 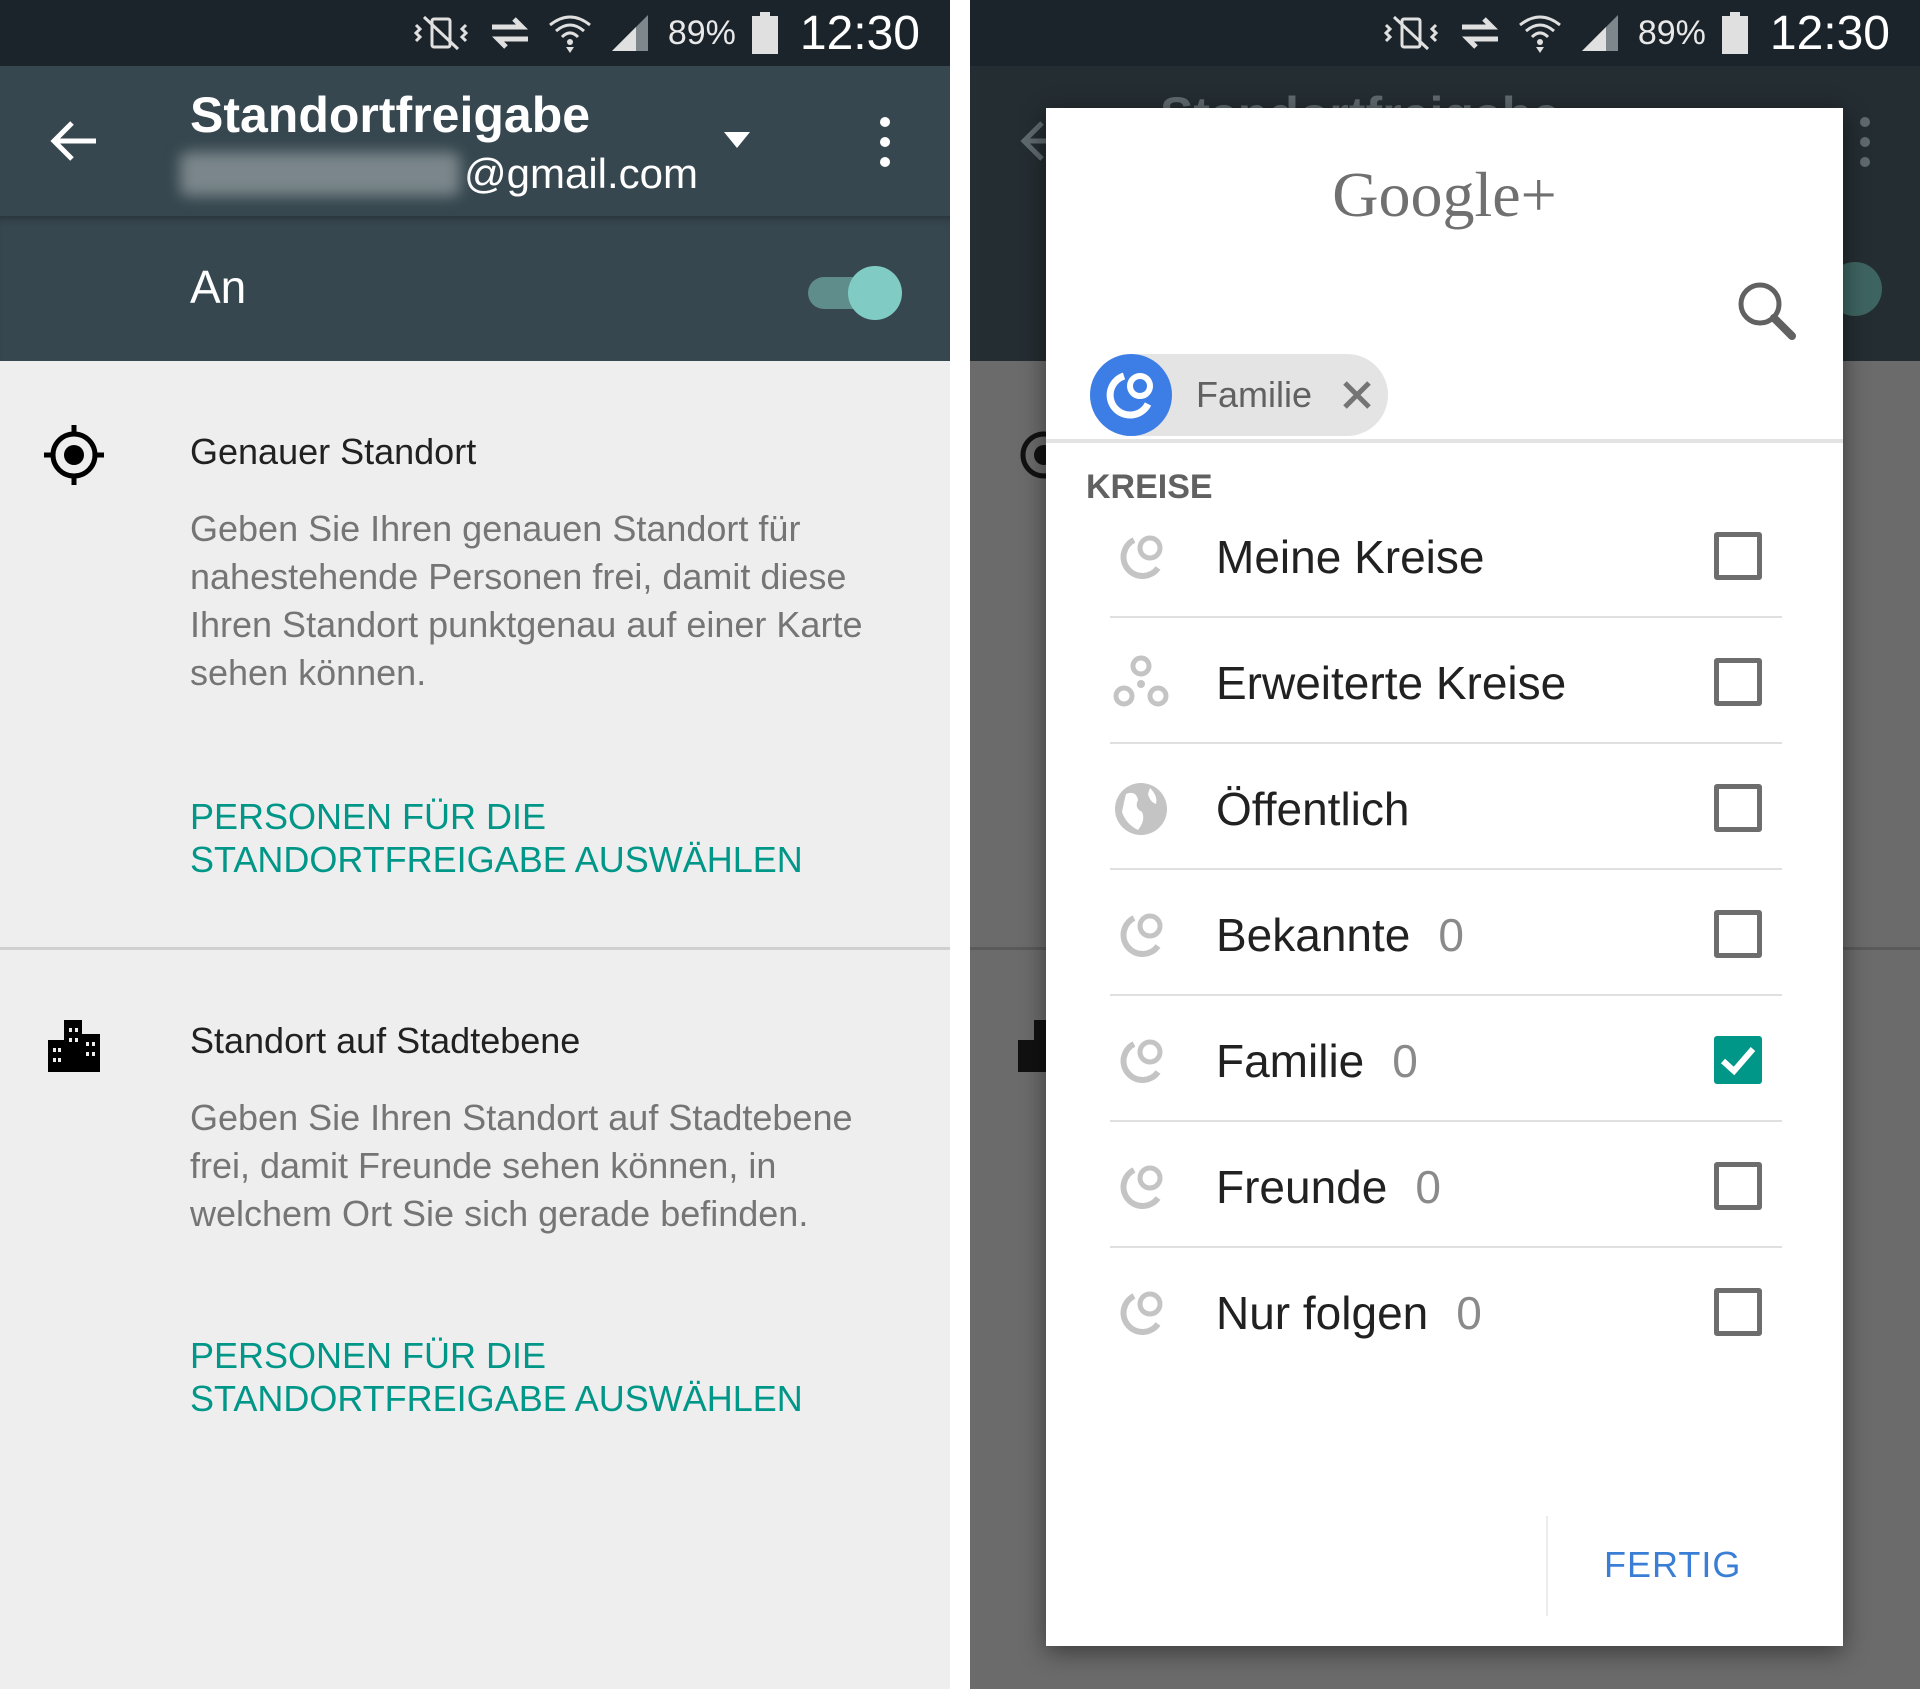 I want to click on chip-divider, so click(x=1444, y=441).